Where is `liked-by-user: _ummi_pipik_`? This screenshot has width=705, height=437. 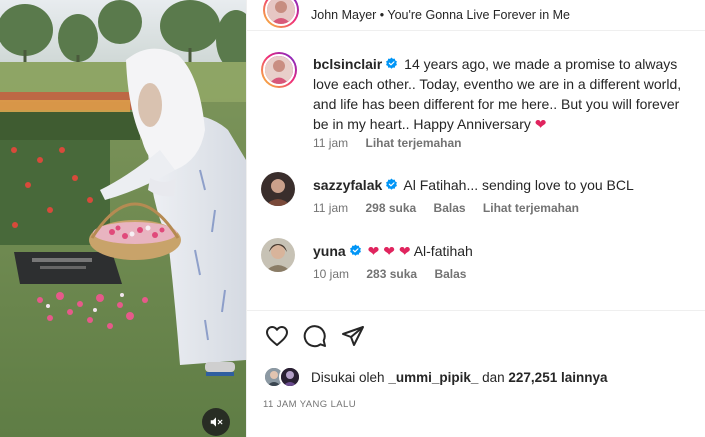
liked-by-user: _ummi_pipik_ is located at coordinates (433, 377).